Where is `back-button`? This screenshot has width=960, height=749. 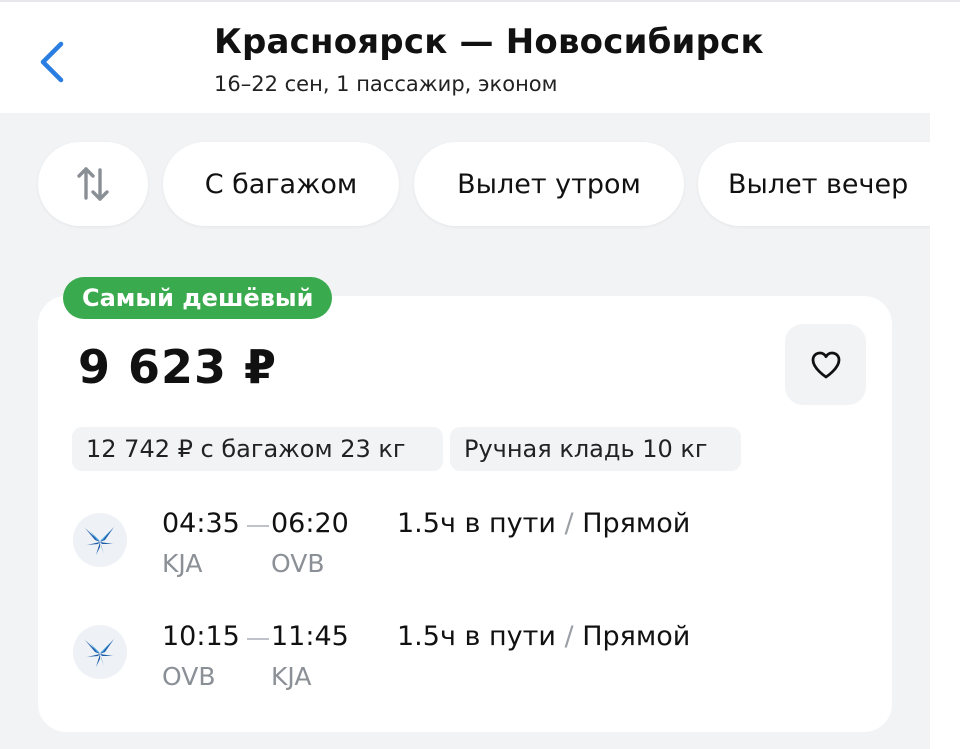
back-button is located at coordinates (52, 62).